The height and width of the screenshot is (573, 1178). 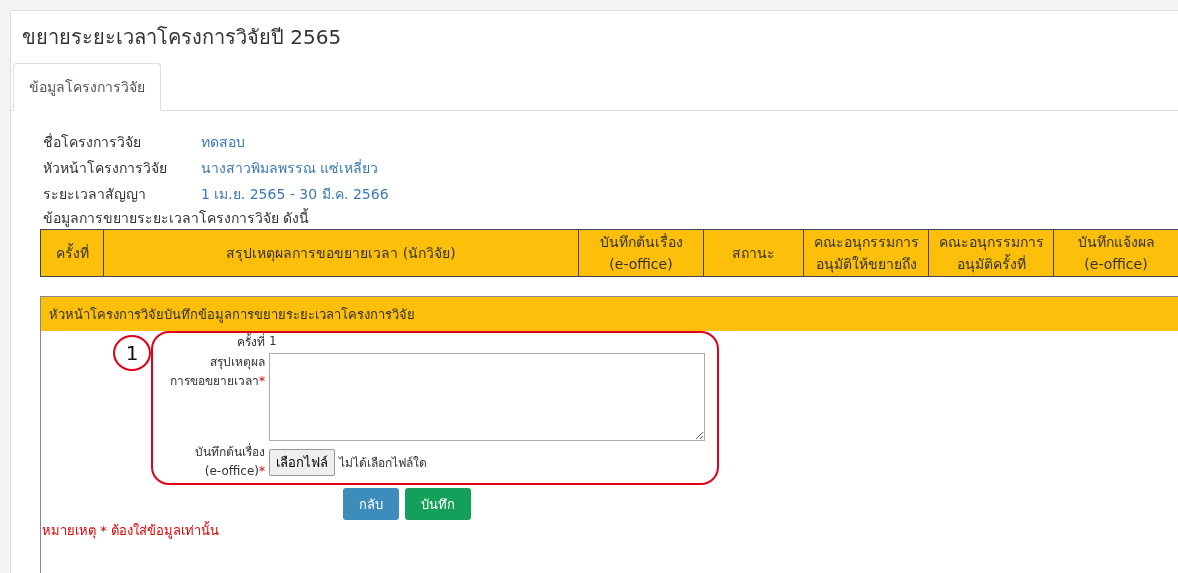 I want to click on field-value: 1, so click(x=273, y=341).